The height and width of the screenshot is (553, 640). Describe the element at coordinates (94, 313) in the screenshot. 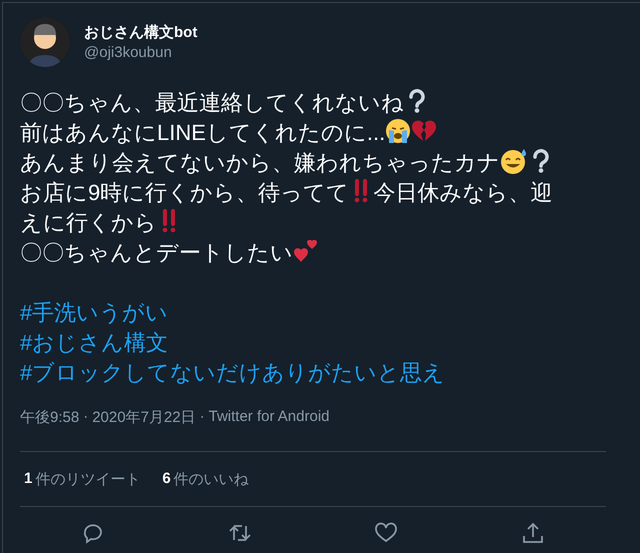

I see `hashtag-link: #手洗いうがい` at that location.